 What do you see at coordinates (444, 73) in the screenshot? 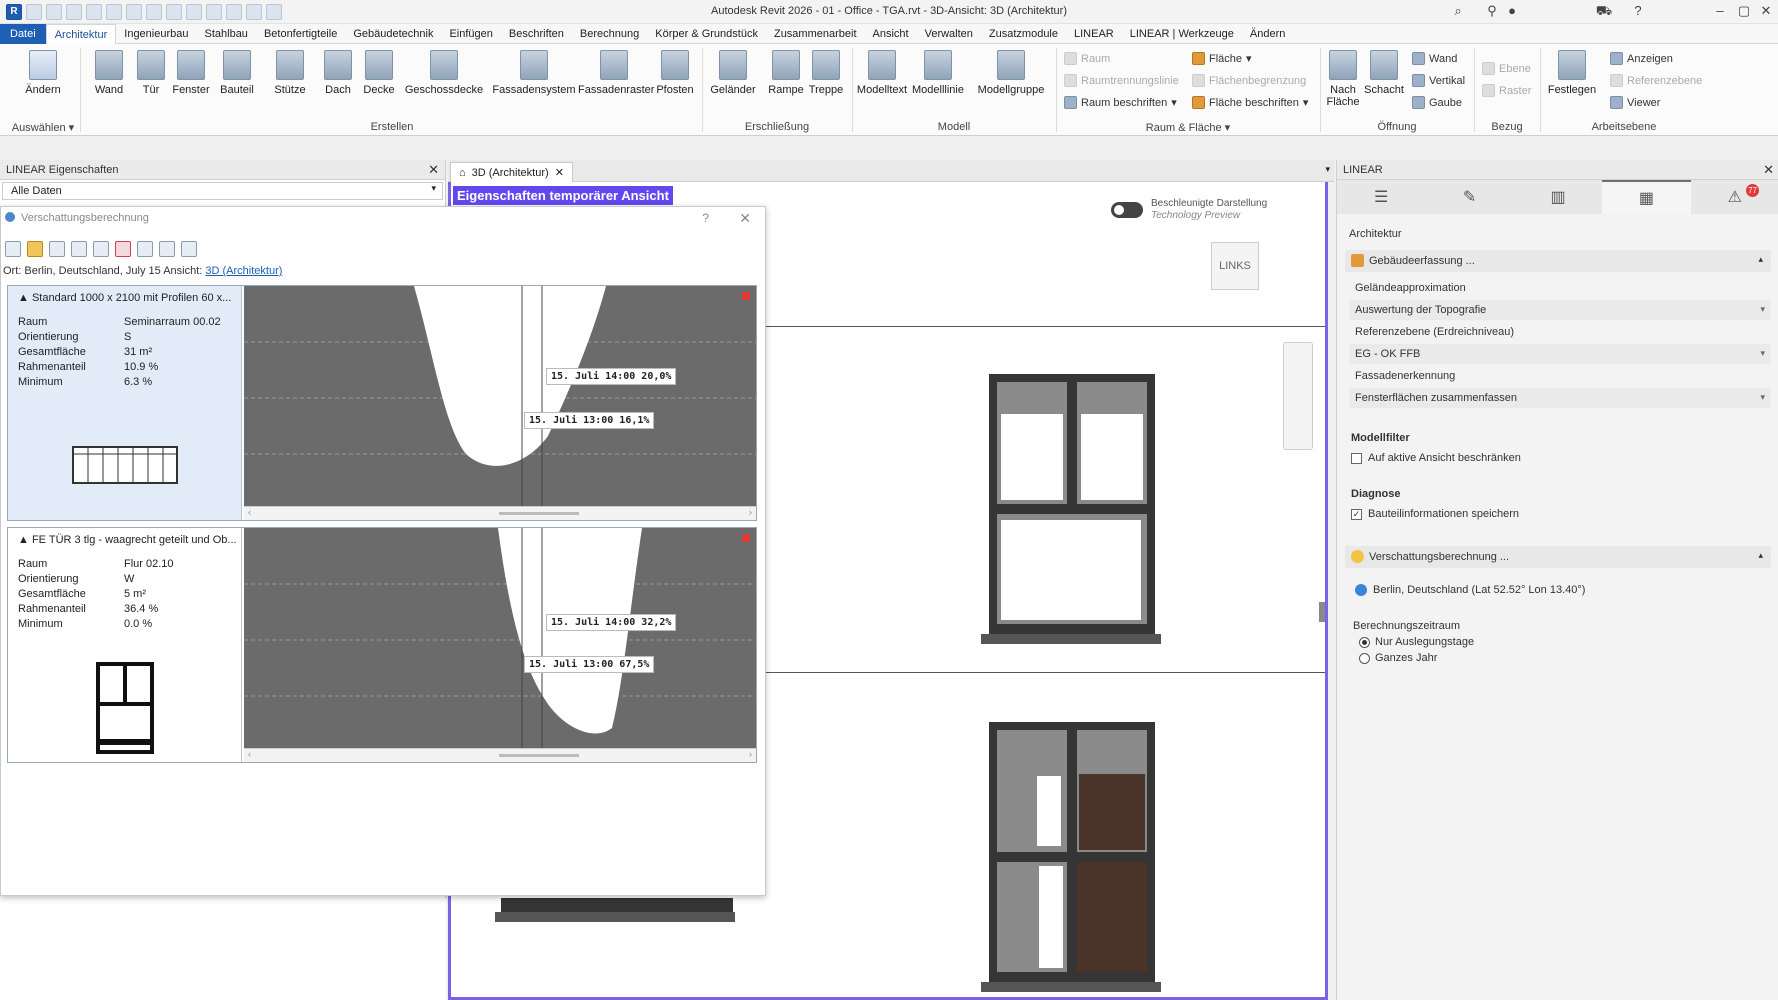
I see `floor-button: Geschossdecke` at bounding box center [444, 73].